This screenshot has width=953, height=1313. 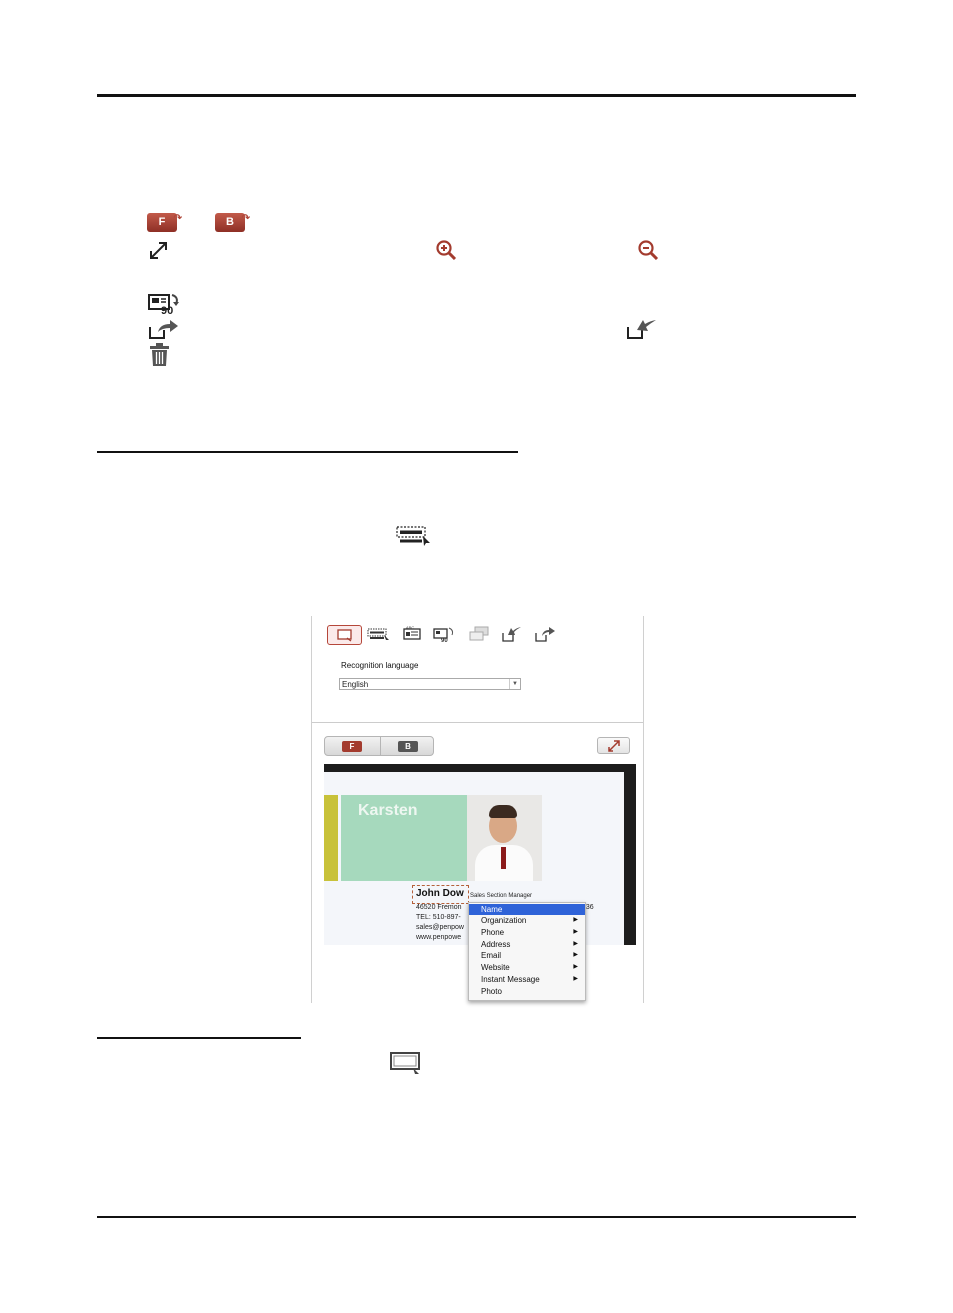 What do you see at coordinates (412, 634) in the screenshot?
I see `recognize-icon: ABC` at bounding box center [412, 634].